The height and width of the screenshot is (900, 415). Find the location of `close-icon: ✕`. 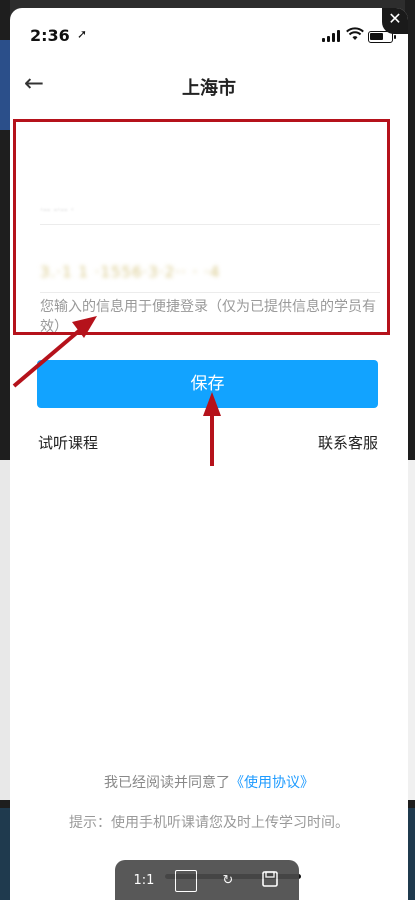

close-icon: ✕ is located at coordinates (395, 21).